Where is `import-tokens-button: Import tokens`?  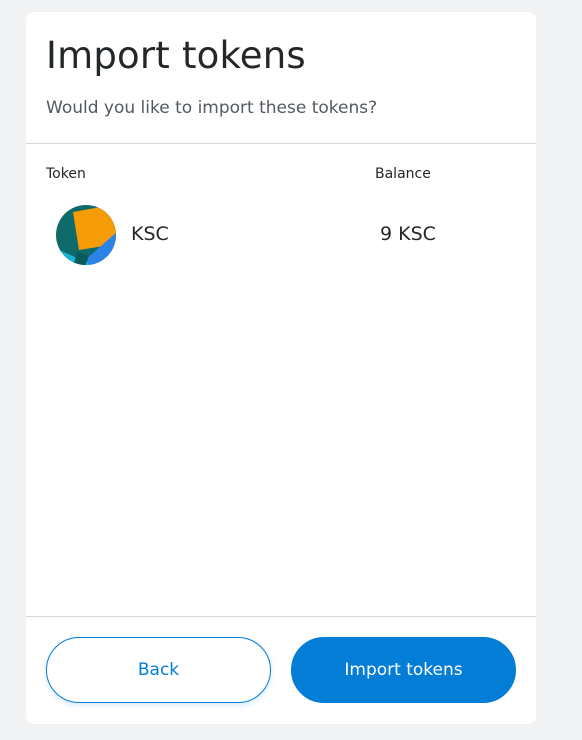 import-tokens-button: Import tokens is located at coordinates (403, 670).